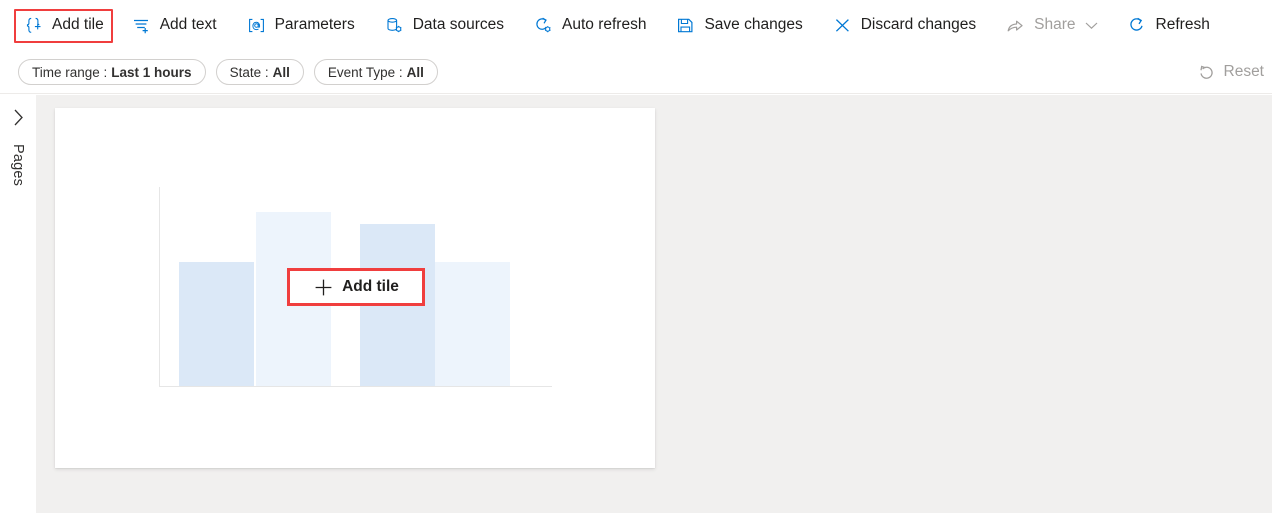  Describe the element at coordinates (151, 72) in the screenshot. I see `filter-pill-value: Last 1 hours` at that location.